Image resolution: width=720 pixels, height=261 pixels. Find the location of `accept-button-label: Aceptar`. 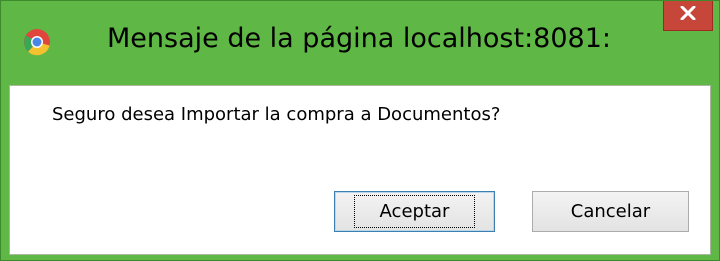

accept-button-label: Aceptar is located at coordinates (414, 211).